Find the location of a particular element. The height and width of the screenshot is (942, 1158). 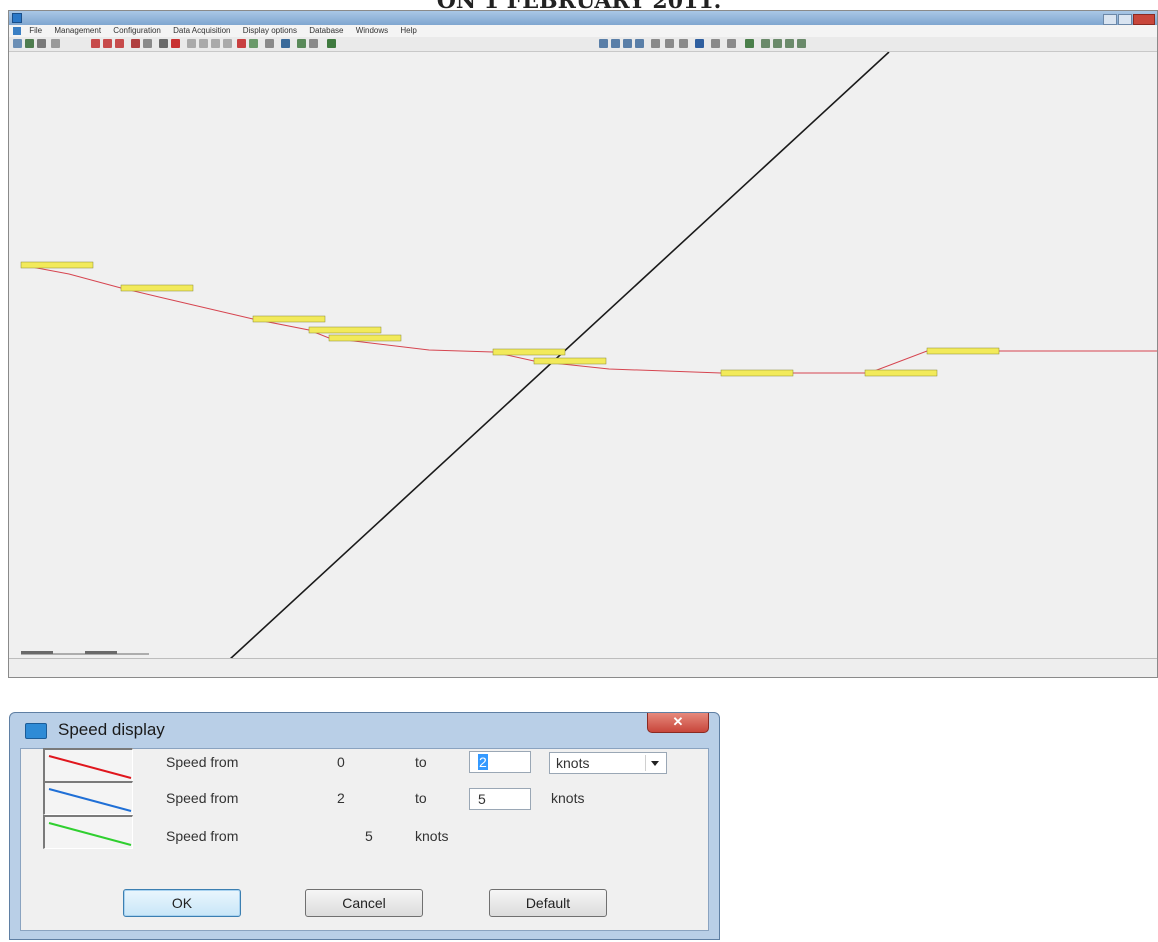

speed-from-label-2: Speed from is located at coordinates (202, 798).